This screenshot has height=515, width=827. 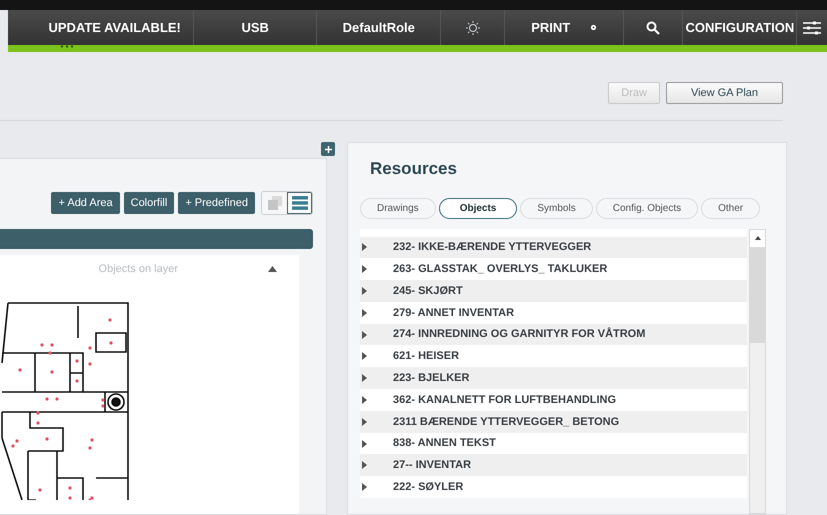 I want to click on objects-on-layer-label: Objects on layer, so click(x=138, y=269).